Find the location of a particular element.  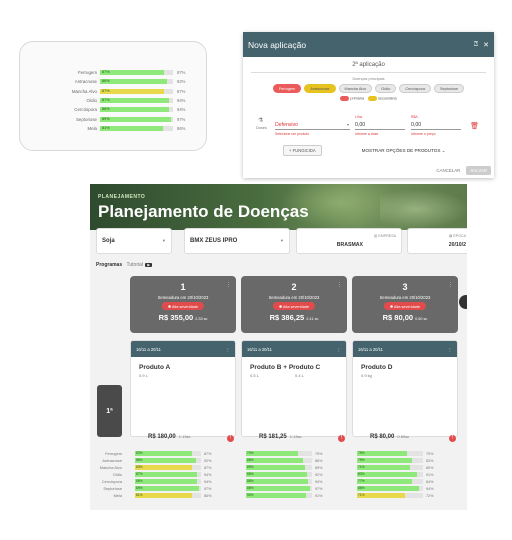

disease-bar-row: 74% 79% is located at coordinates (284, 453).